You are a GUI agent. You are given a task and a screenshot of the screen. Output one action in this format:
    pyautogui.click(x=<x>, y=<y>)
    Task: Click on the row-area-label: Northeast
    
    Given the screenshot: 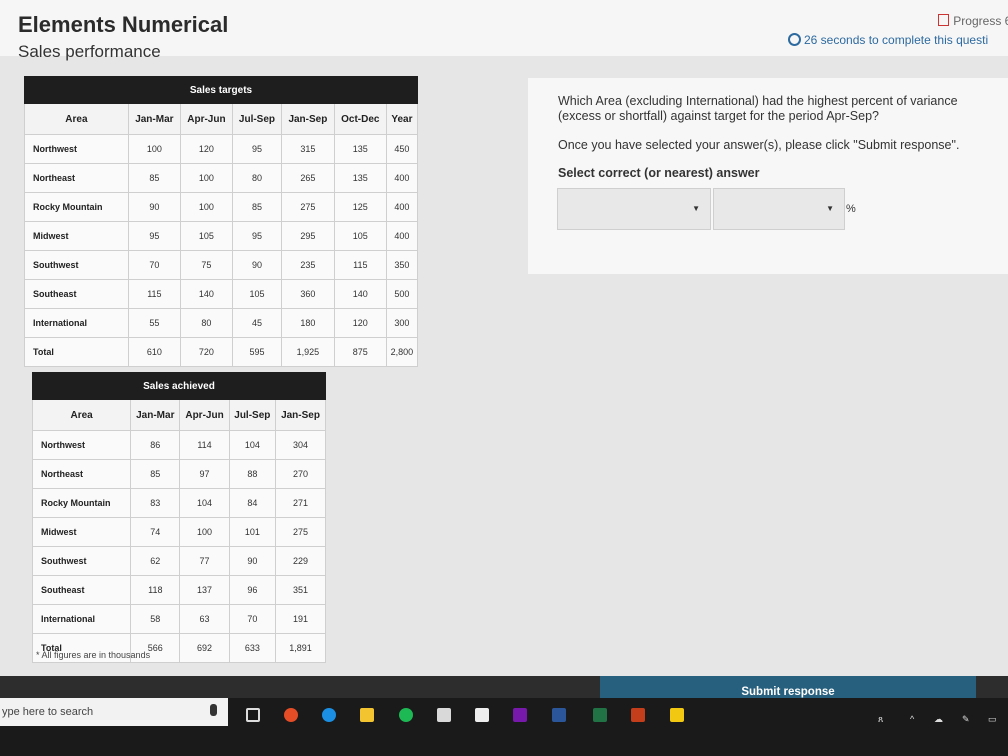 What is the action you would take?
    pyautogui.click(x=81, y=474)
    